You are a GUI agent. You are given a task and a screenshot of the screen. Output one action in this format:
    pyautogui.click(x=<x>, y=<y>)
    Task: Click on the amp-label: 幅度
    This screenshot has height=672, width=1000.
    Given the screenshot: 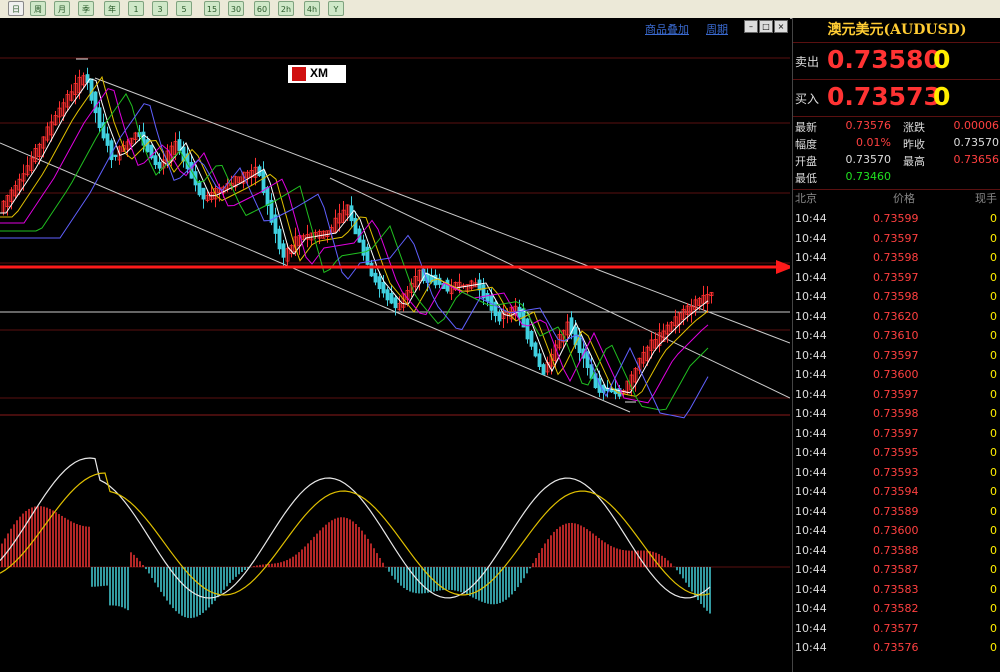 What is the action you would take?
    pyautogui.click(x=806, y=144)
    